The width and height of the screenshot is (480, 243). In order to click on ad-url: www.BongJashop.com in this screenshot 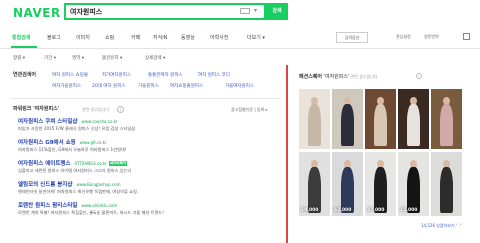, I will do `click(98, 184)`.